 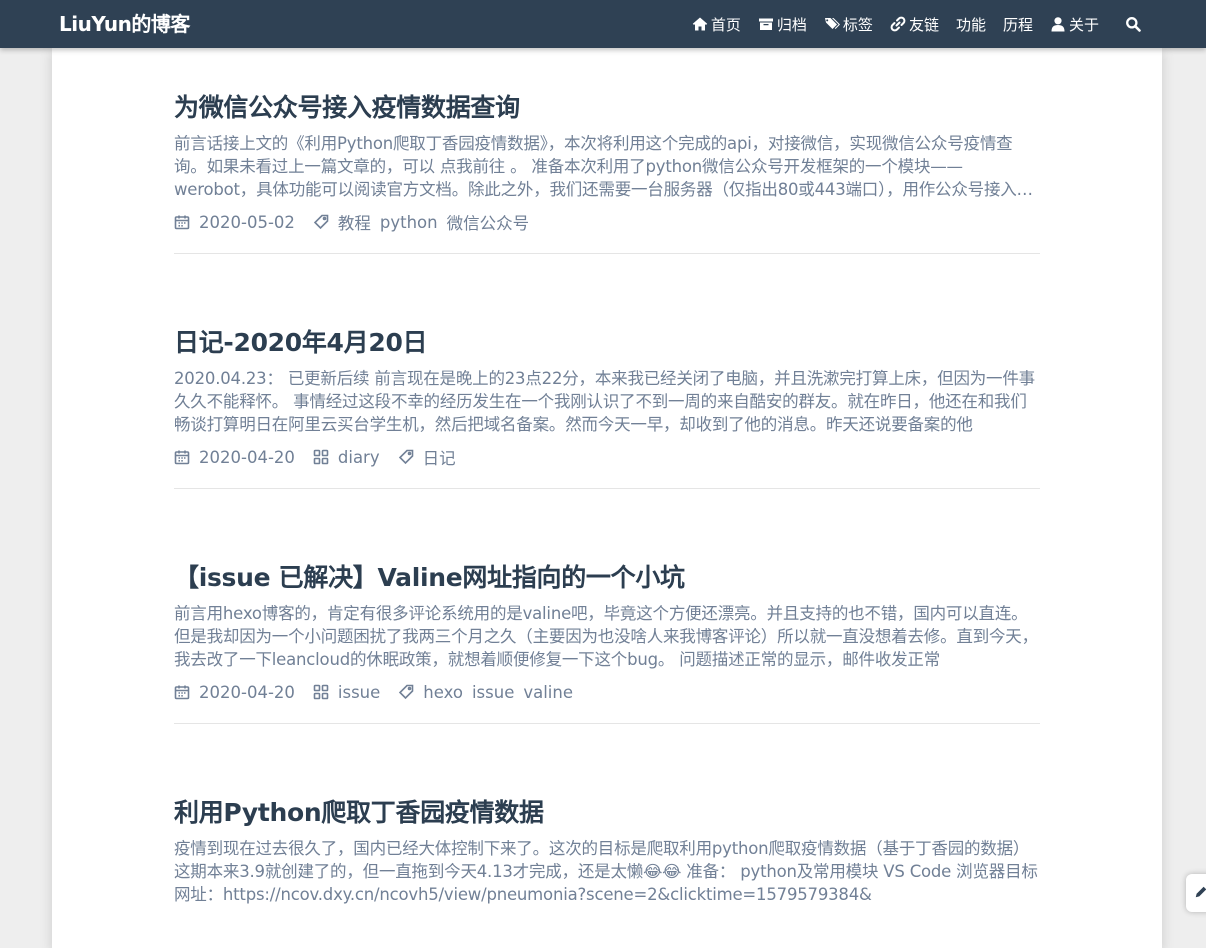 I want to click on post-date: 2020-05-02, so click(x=234, y=222).